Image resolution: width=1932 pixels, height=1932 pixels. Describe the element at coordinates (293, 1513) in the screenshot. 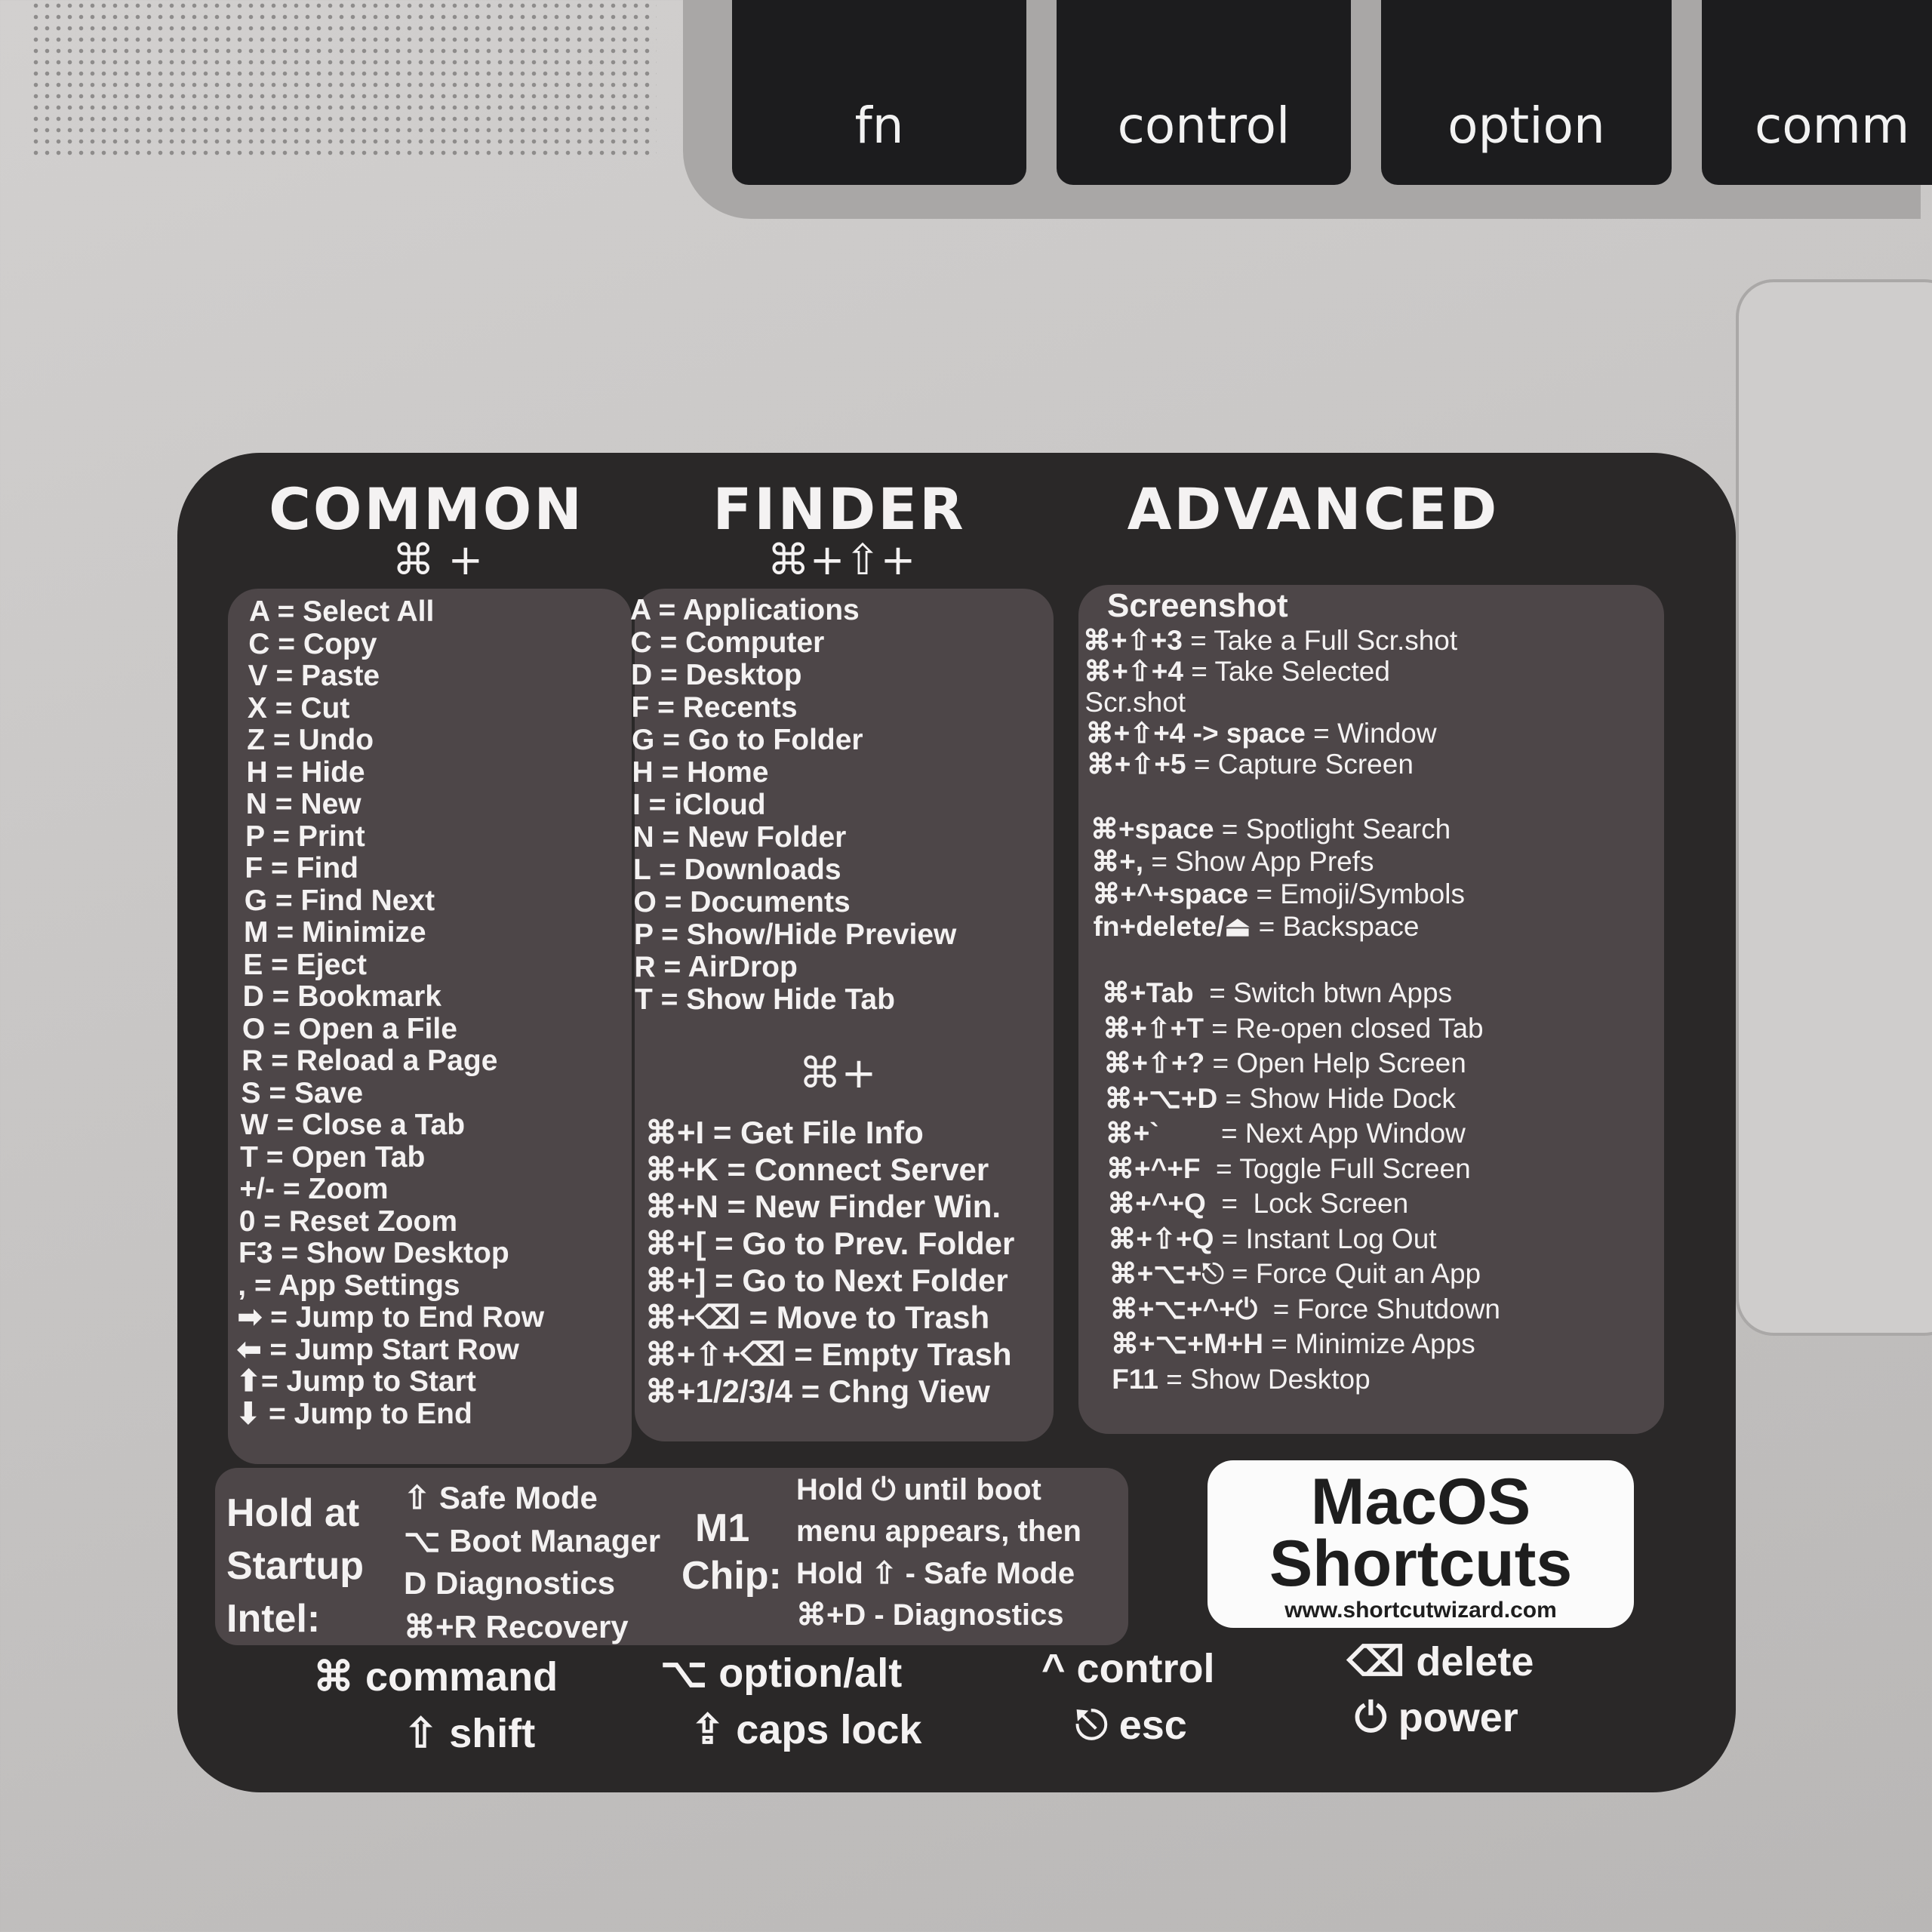

I see `intel-label: Hold at` at that location.